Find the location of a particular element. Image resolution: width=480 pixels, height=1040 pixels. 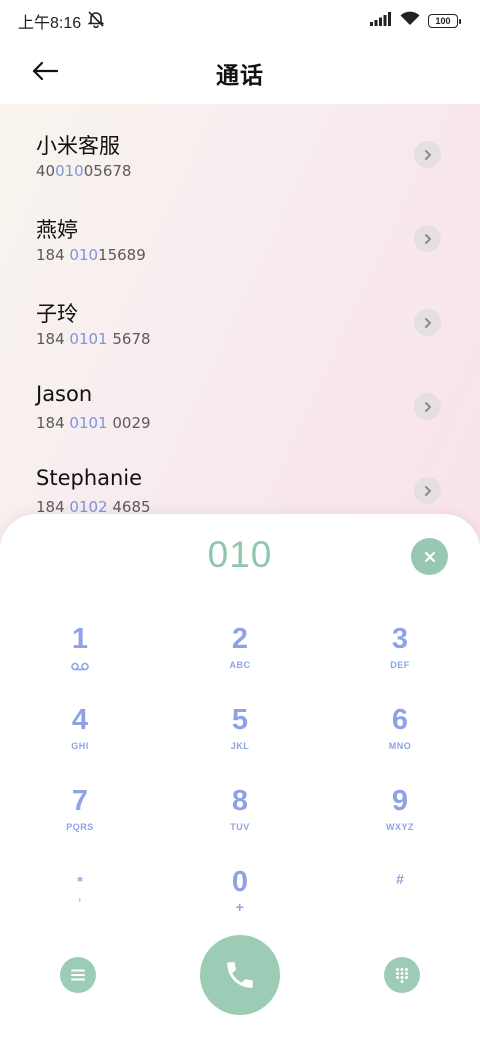

key-7: 7 PQRS is located at coordinates (80, 820).